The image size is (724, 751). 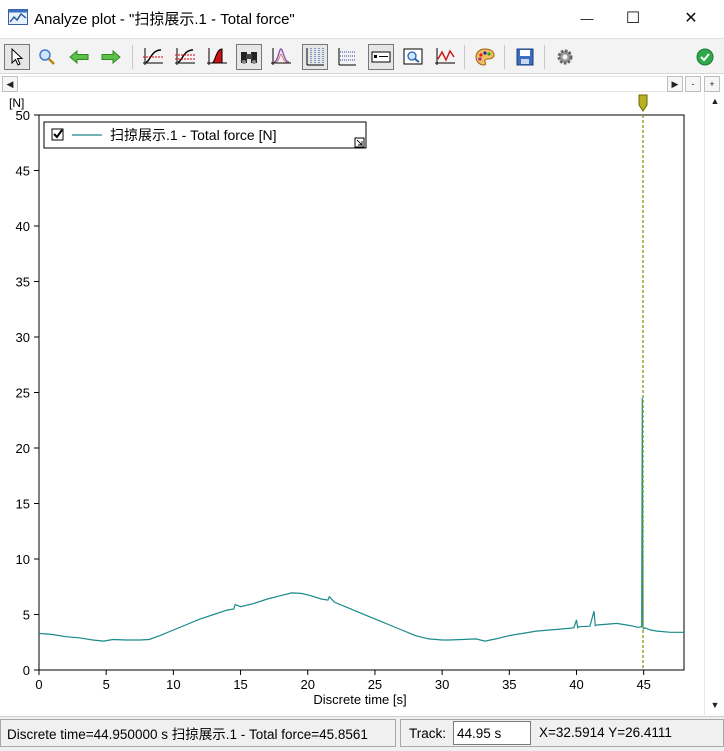 I want to click on back-arrow-icon, so click(x=79, y=57).